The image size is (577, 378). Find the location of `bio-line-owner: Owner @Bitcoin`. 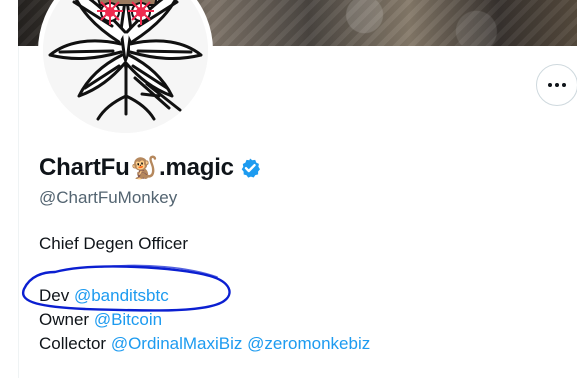

bio-line-owner: Owner @Bitcoin is located at coordinates (100, 320).